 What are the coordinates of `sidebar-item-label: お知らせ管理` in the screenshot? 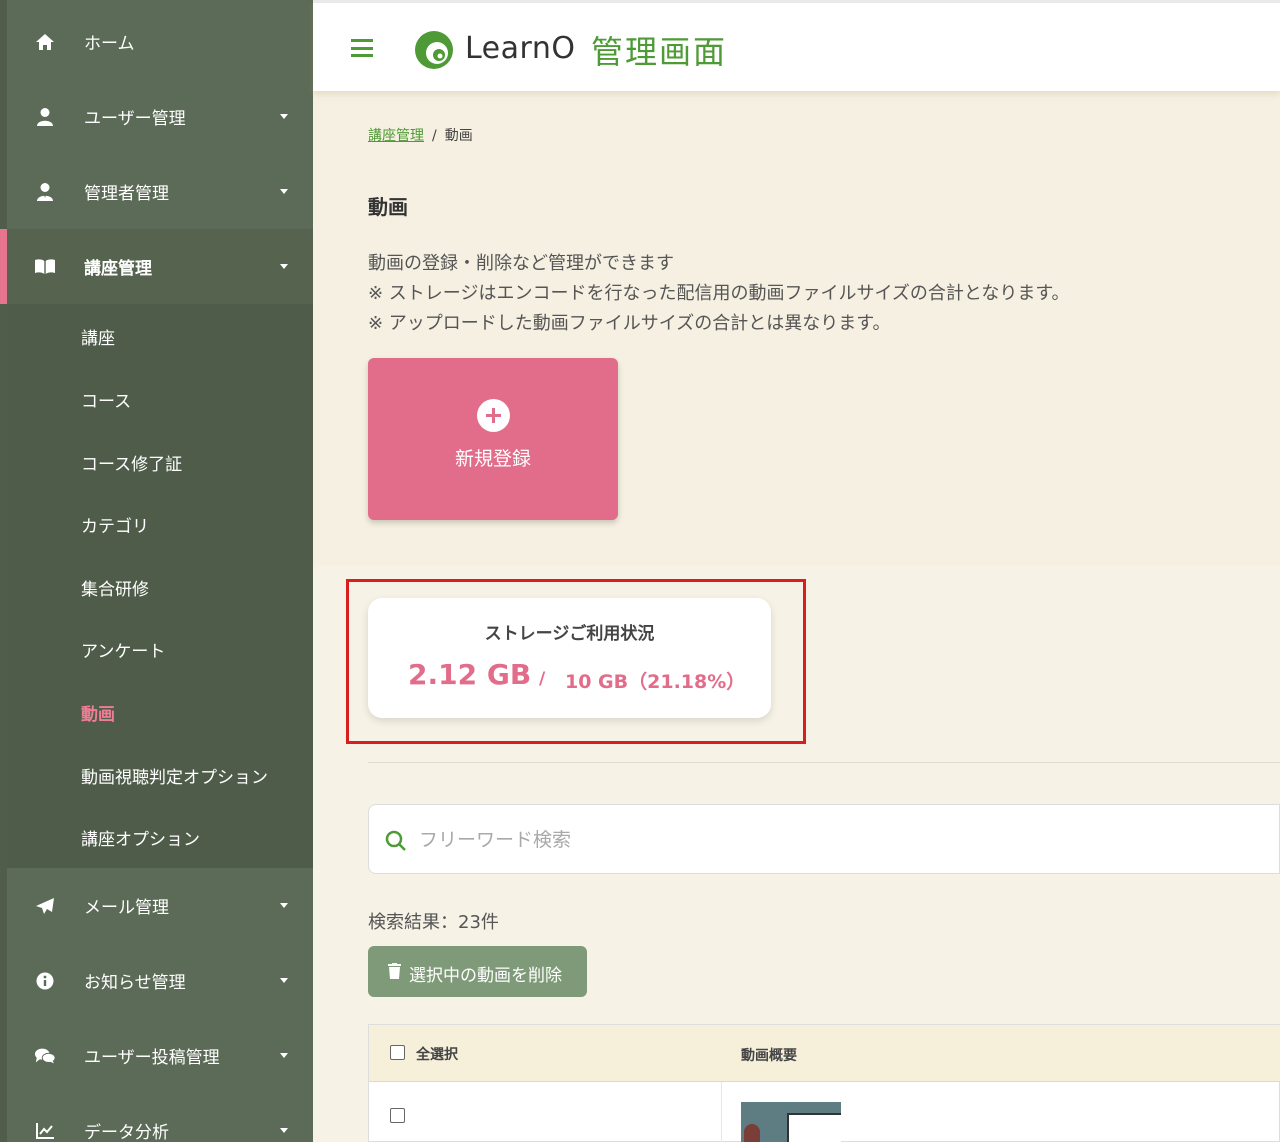 It's located at (135, 983).